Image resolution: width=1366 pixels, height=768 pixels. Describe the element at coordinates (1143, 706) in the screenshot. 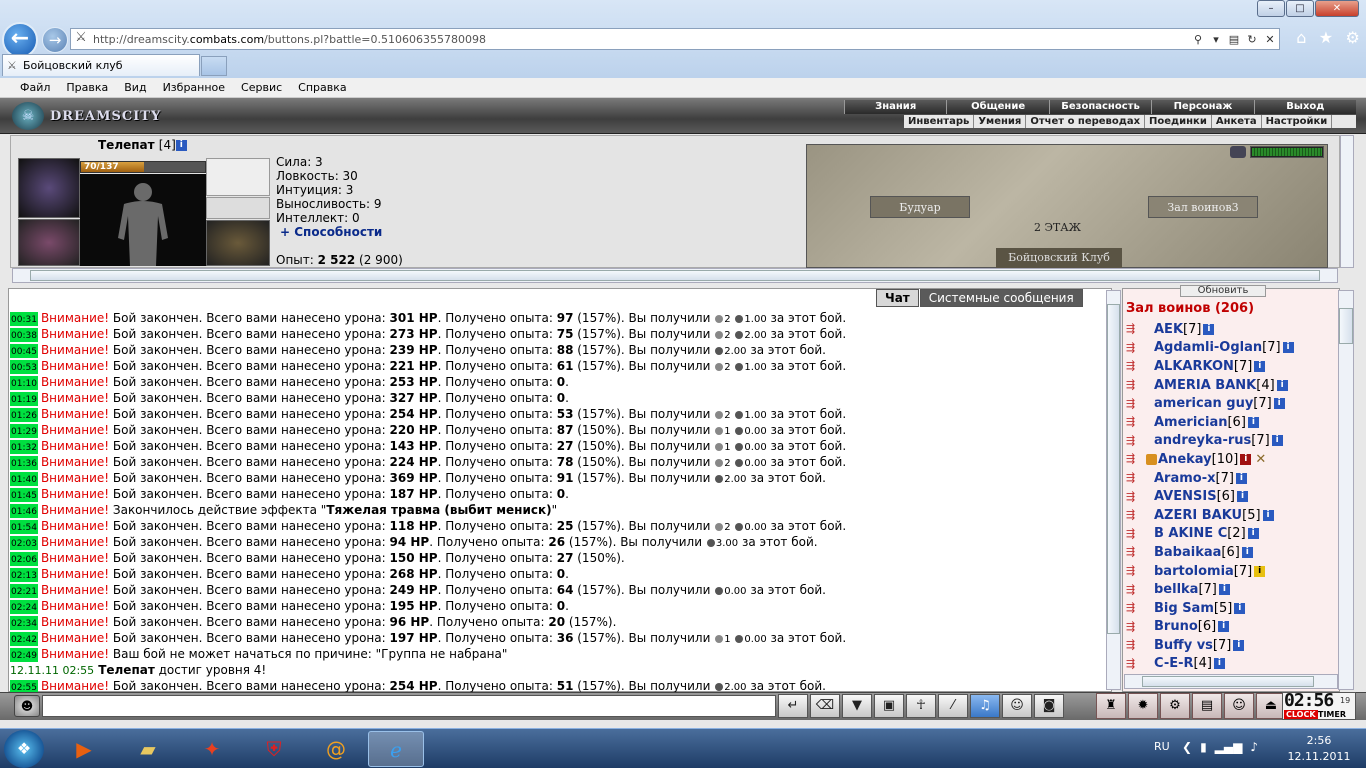

I see `lion-icon: ✹` at that location.